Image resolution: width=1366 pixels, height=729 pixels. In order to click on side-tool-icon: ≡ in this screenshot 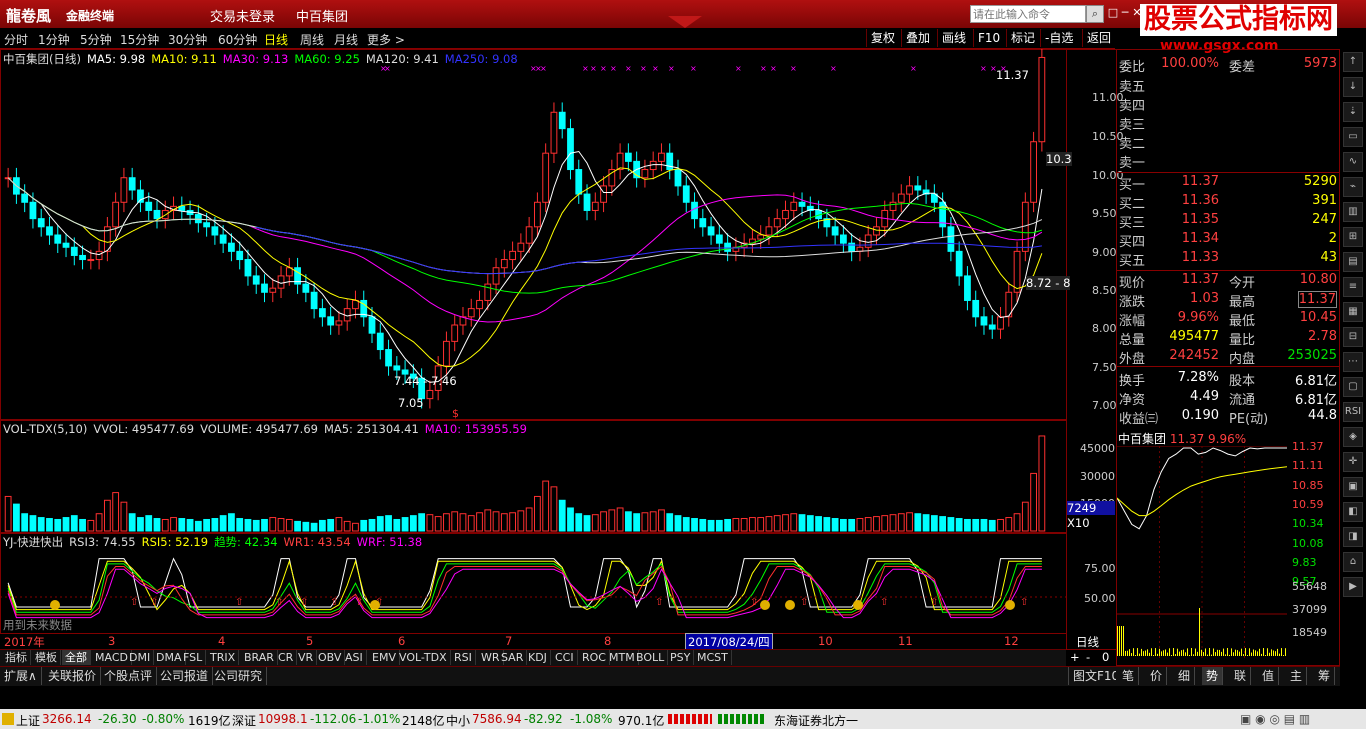, I will do `click(1353, 287)`.